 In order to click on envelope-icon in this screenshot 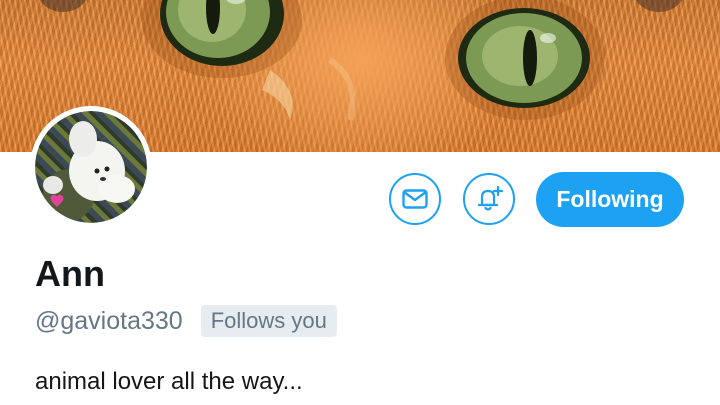, I will do `click(415, 199)`.